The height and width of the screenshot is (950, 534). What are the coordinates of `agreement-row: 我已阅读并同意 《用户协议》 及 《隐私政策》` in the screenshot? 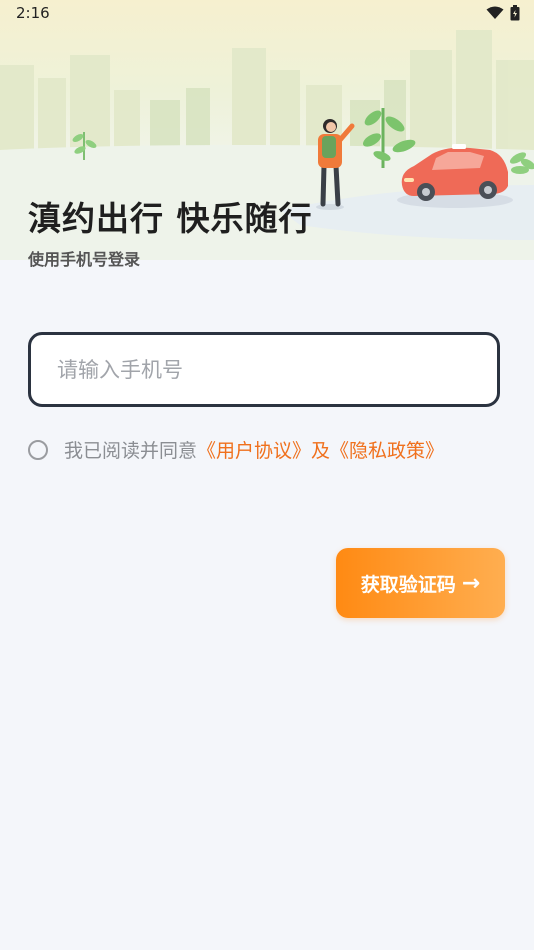 It's located at (236, 449).